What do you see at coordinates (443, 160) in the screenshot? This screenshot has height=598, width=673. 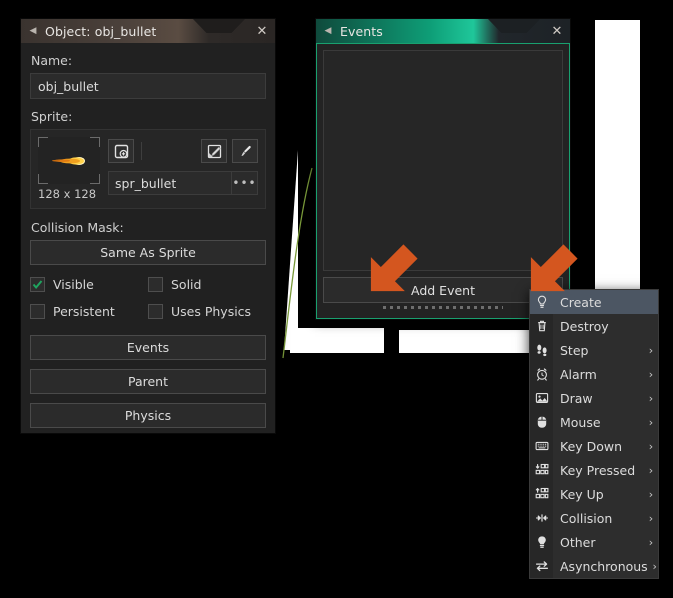 I see `event-list` at bounding box center [443, 160].